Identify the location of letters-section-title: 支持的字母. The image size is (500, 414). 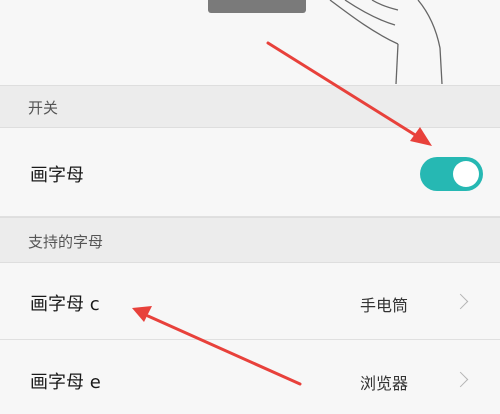
(66, 242).